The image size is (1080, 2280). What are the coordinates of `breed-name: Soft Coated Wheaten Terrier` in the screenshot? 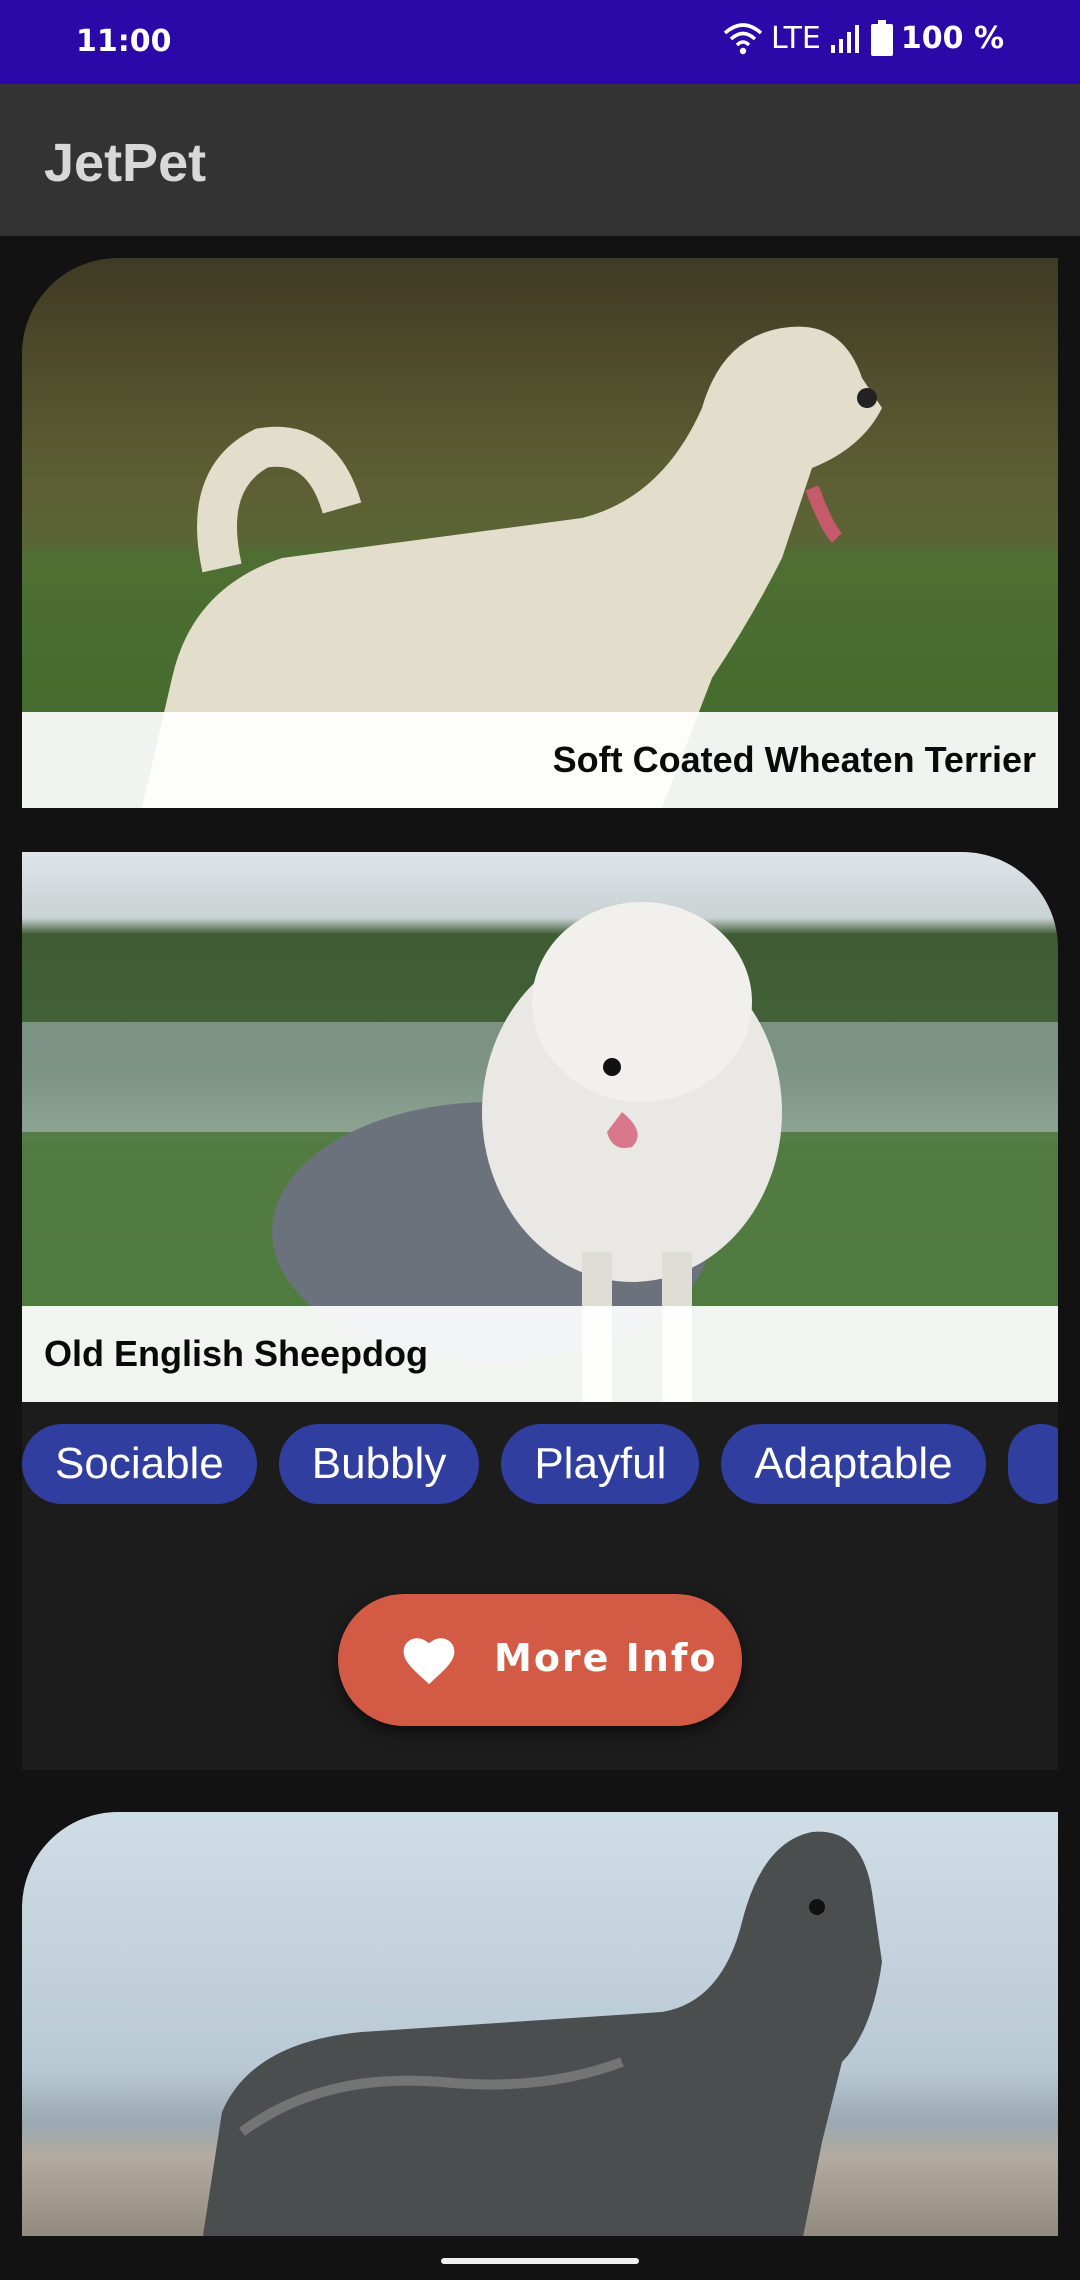 It's located at (794, 759).